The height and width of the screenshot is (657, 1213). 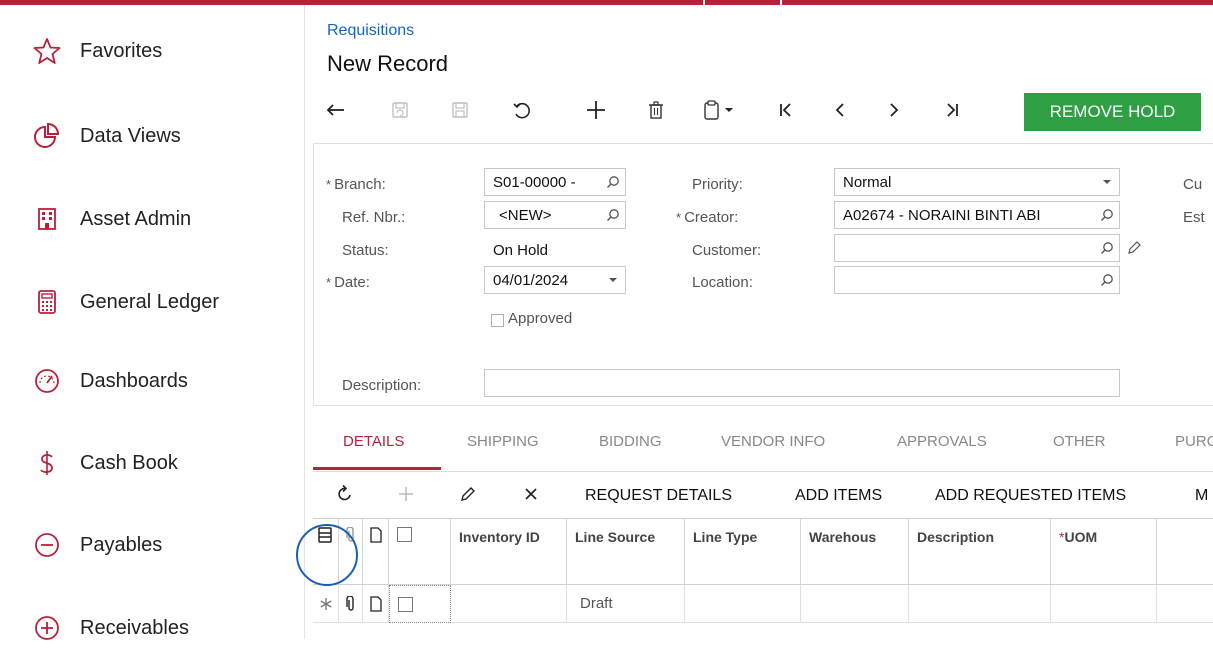 I want to click on plus-circle-icon, so click(x=47, y=628).